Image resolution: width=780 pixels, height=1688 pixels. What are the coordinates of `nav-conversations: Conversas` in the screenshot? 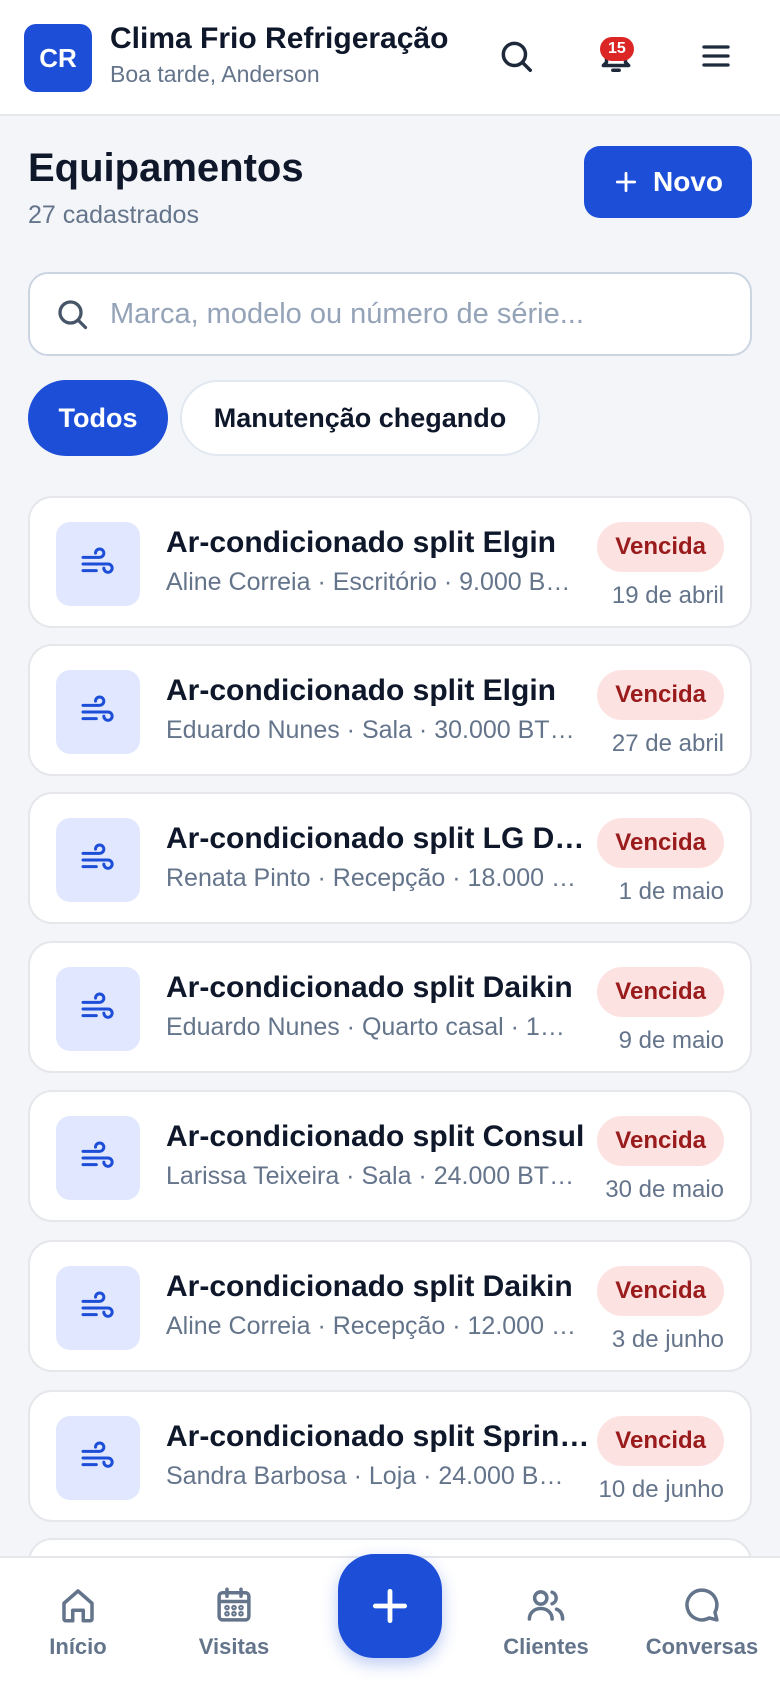 It's located at (702, 1622).